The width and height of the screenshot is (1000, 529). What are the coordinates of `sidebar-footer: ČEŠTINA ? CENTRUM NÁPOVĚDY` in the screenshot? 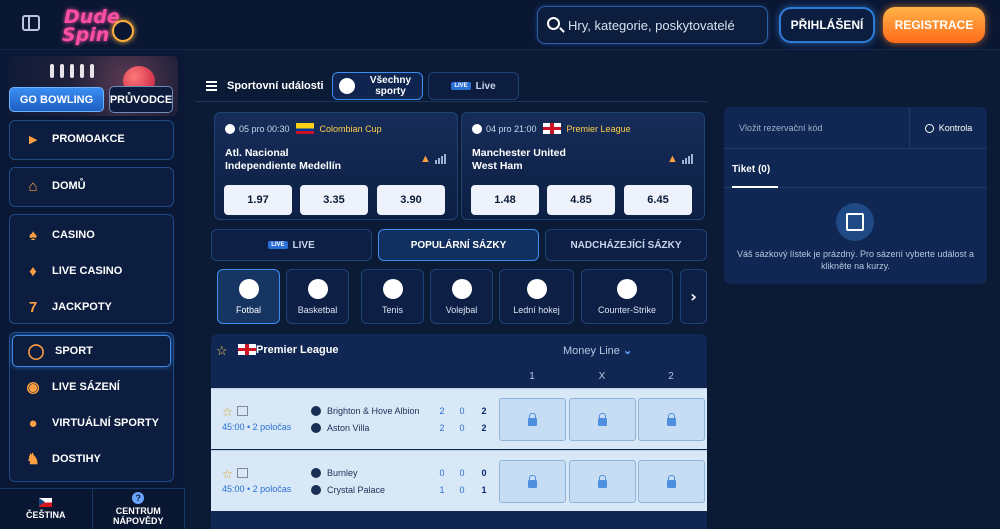 It's located at (92, 508).